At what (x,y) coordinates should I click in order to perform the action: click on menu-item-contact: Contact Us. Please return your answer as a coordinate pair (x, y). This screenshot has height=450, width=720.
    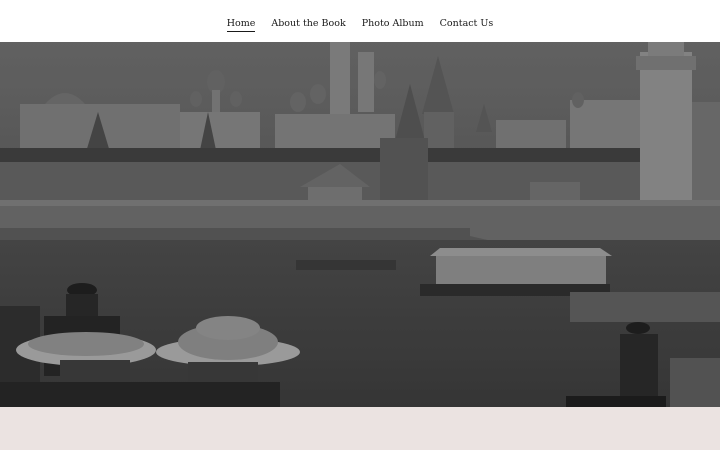
    Looking at the image, I should click on (467, 21).